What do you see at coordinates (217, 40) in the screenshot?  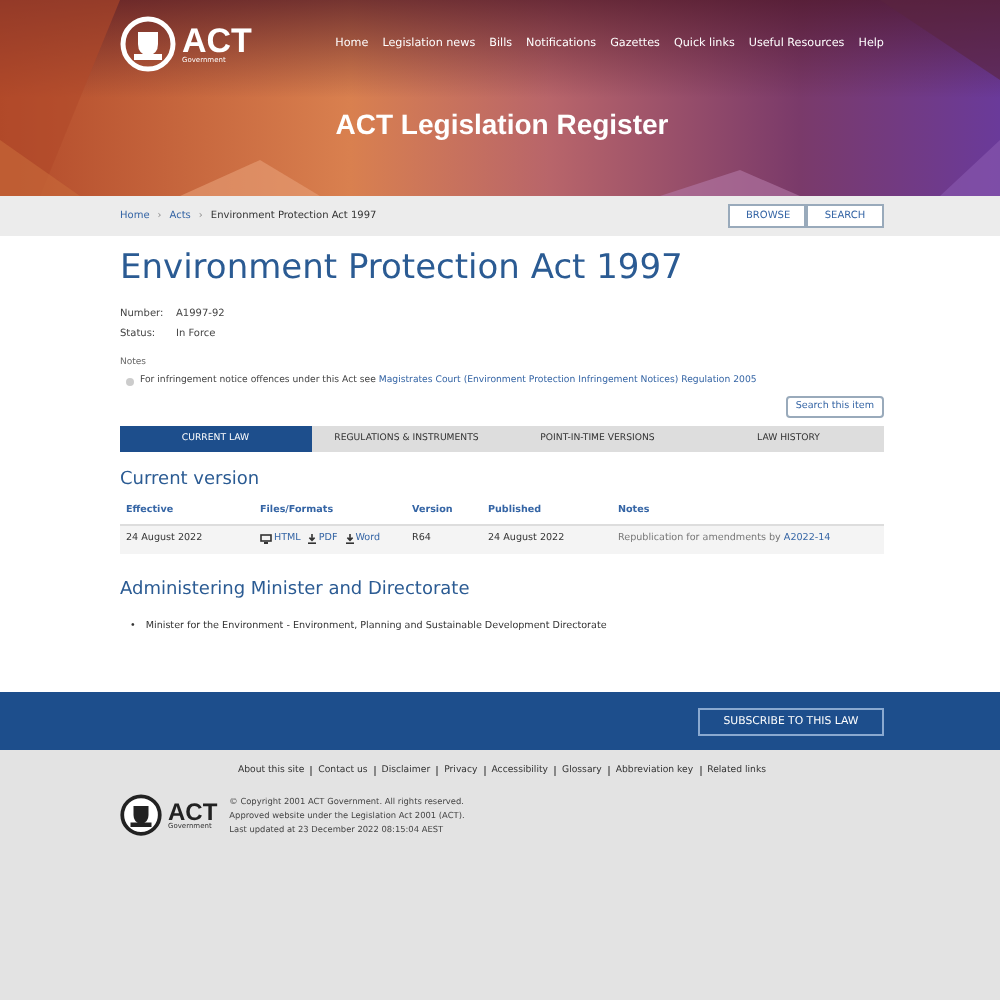 I see `logo-text: ACT` at bounding box center [217, 40].